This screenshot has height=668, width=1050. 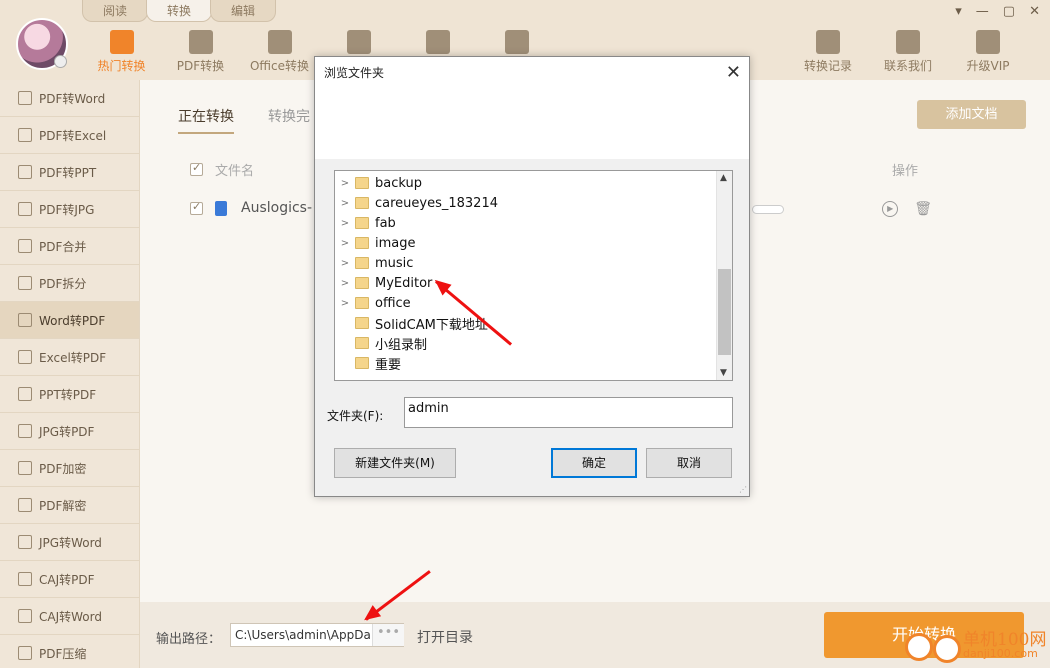 I want to click on sidebar-item-label: JPG转Word, so click(x=70, y=542).